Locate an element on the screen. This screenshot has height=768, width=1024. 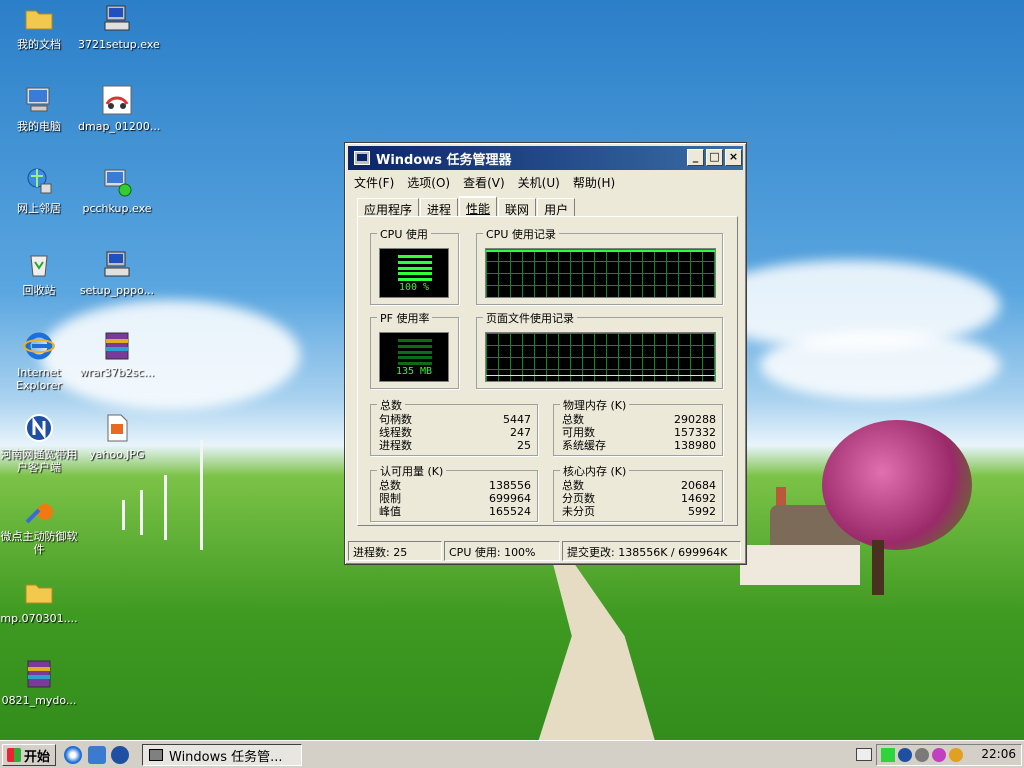
status-processes: 进程数: 25 is located at coordinates (395, 551).